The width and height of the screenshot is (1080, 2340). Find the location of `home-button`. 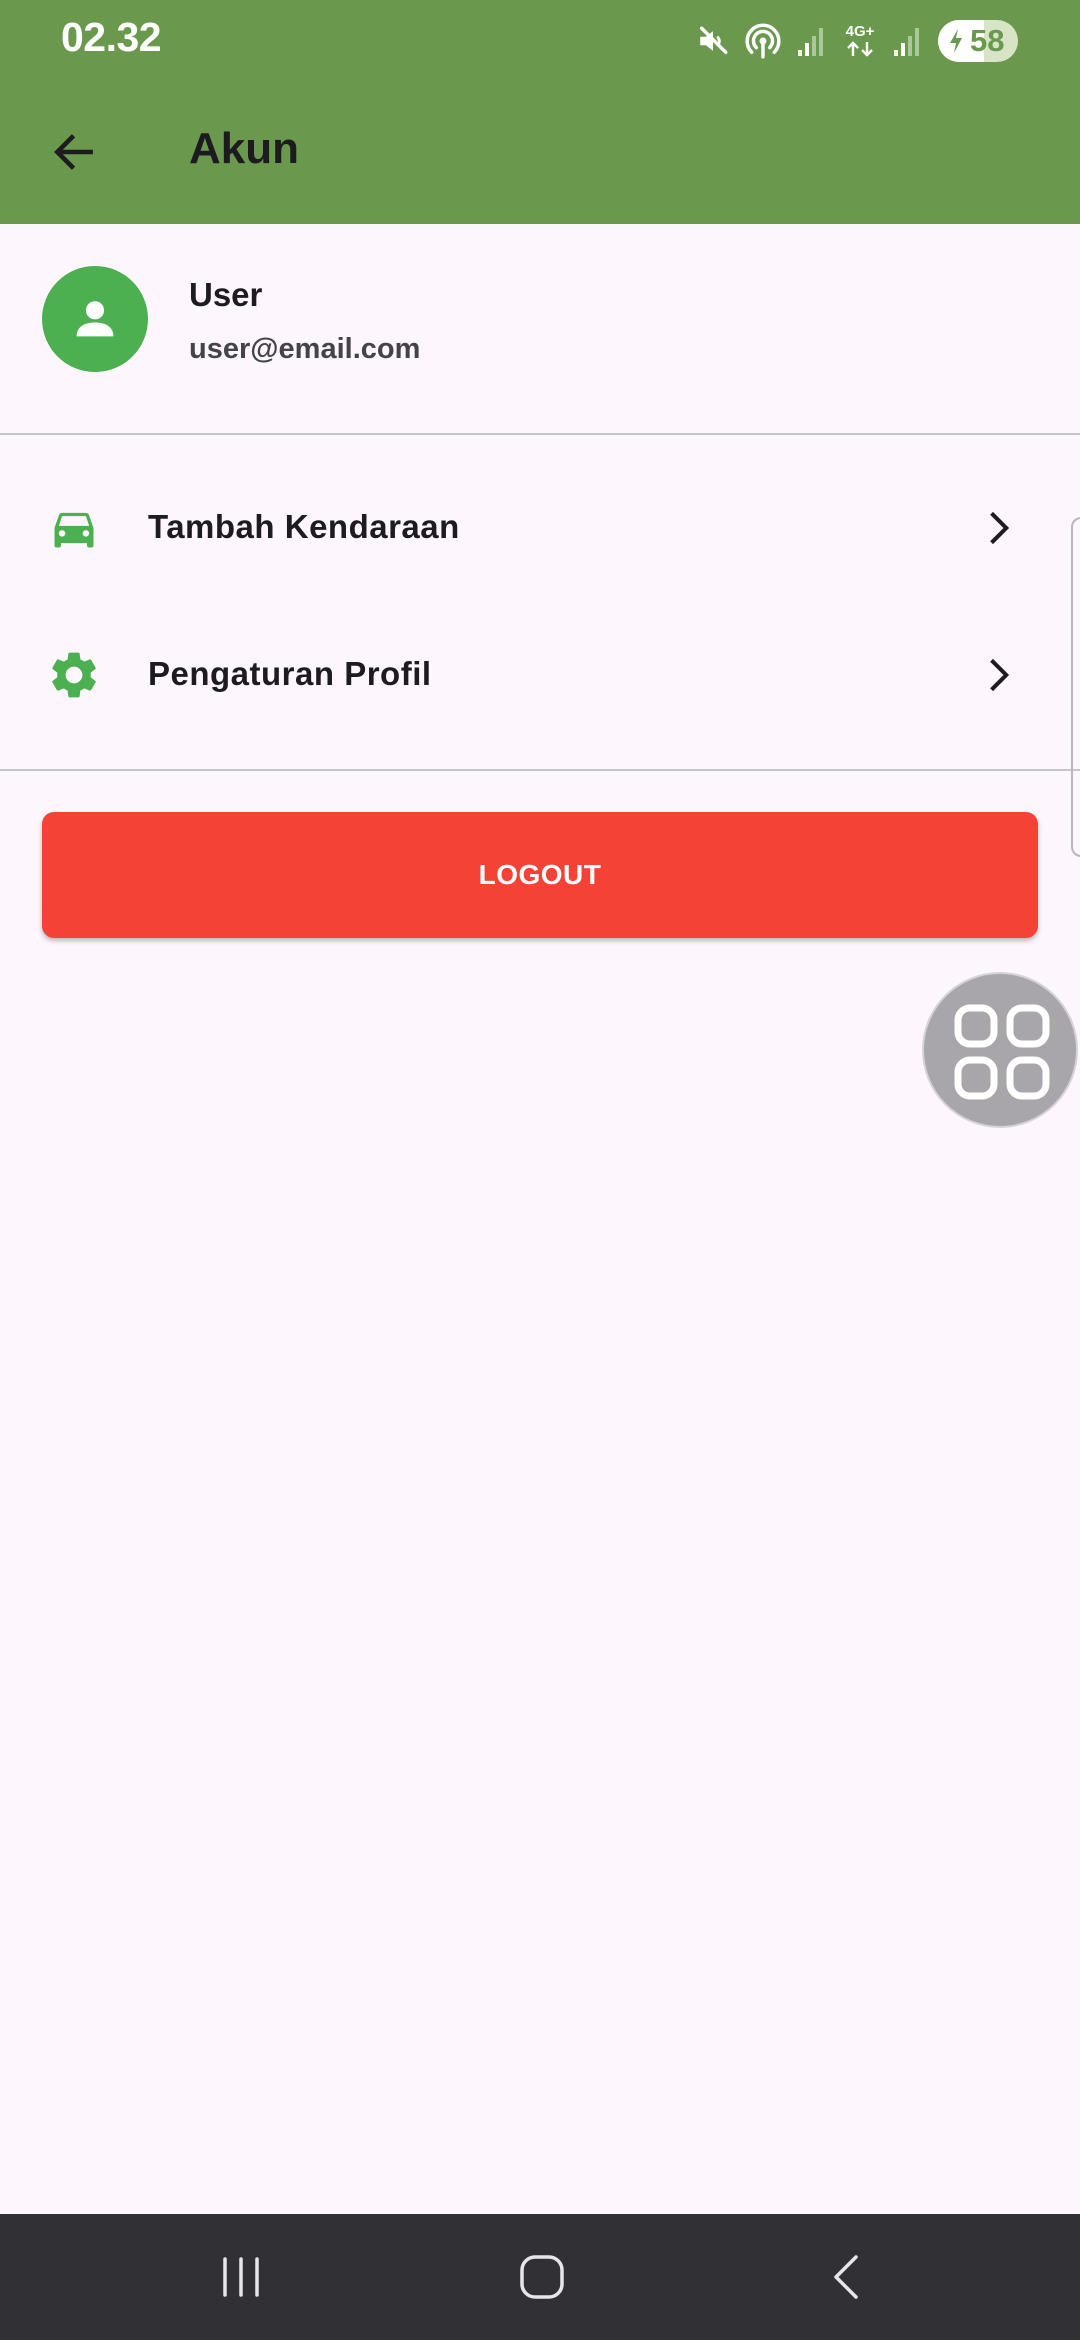

home-button is located at coordinates (542, 2277).